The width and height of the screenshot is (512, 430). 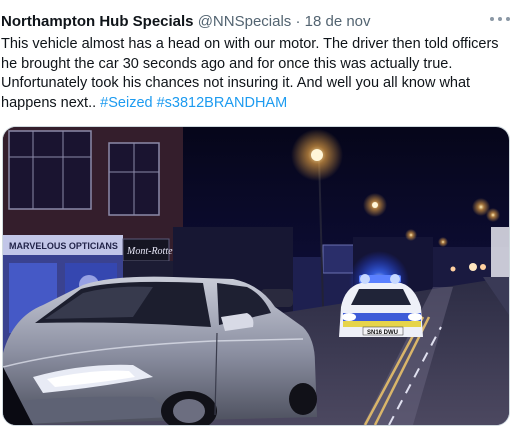 What do you see at coordinates (245, 21) in the screenshot?
I see `author-handle: @NNSpecials` at bounding box center [245, 21].